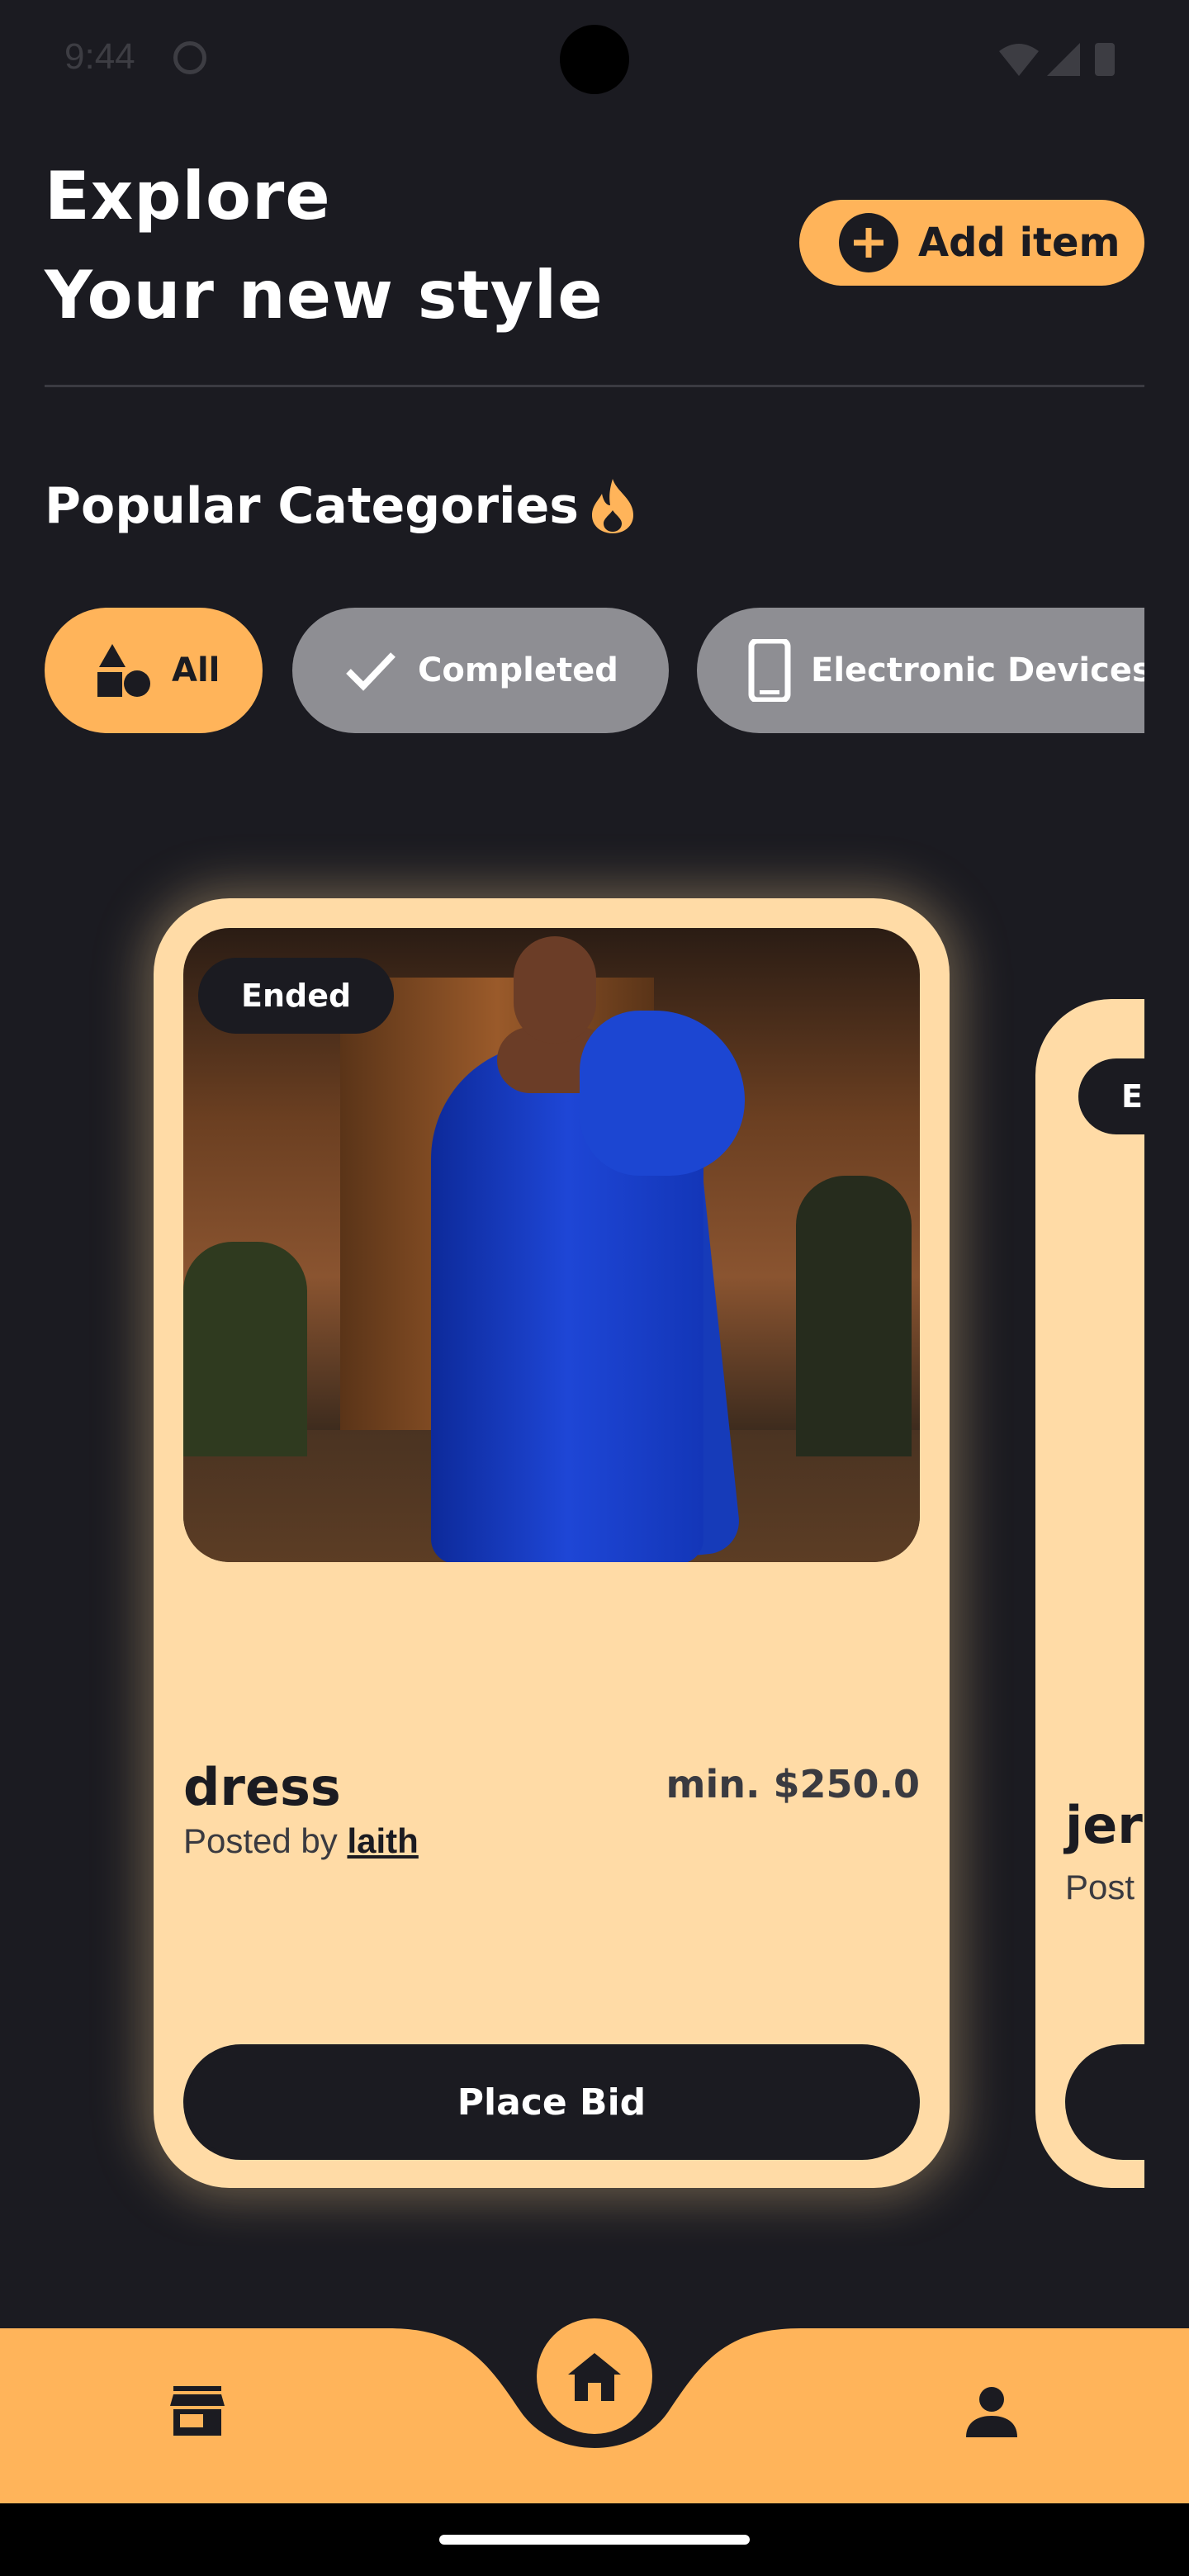  I want to click on wifi-icon, so click(1019, 60).